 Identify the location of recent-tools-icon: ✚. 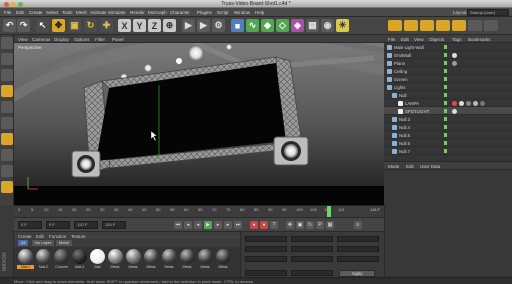
(106, 25).